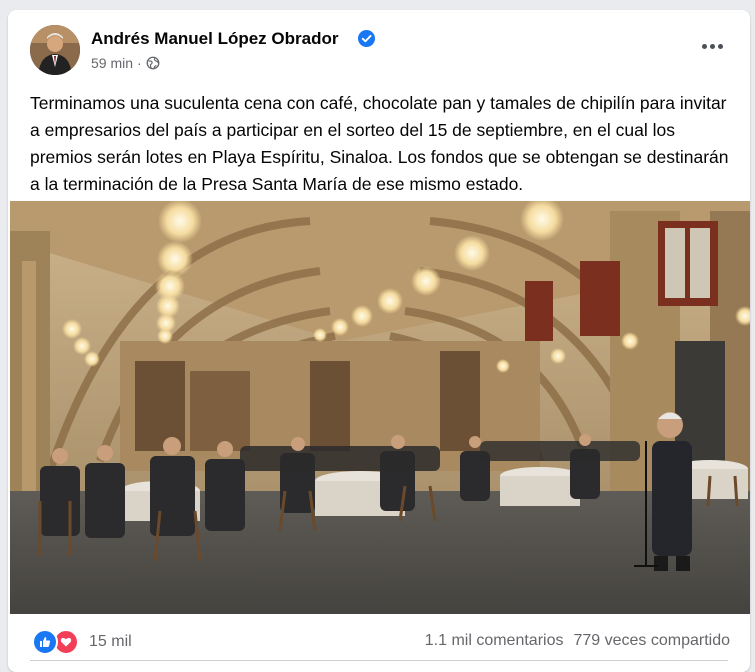 This screenshot has width=755, height=672. What do you see at coordinates (214, 39) in the screenshot?
I see `author-name: Andrés Manuel López Obrador` at bounding box center [214, 39].